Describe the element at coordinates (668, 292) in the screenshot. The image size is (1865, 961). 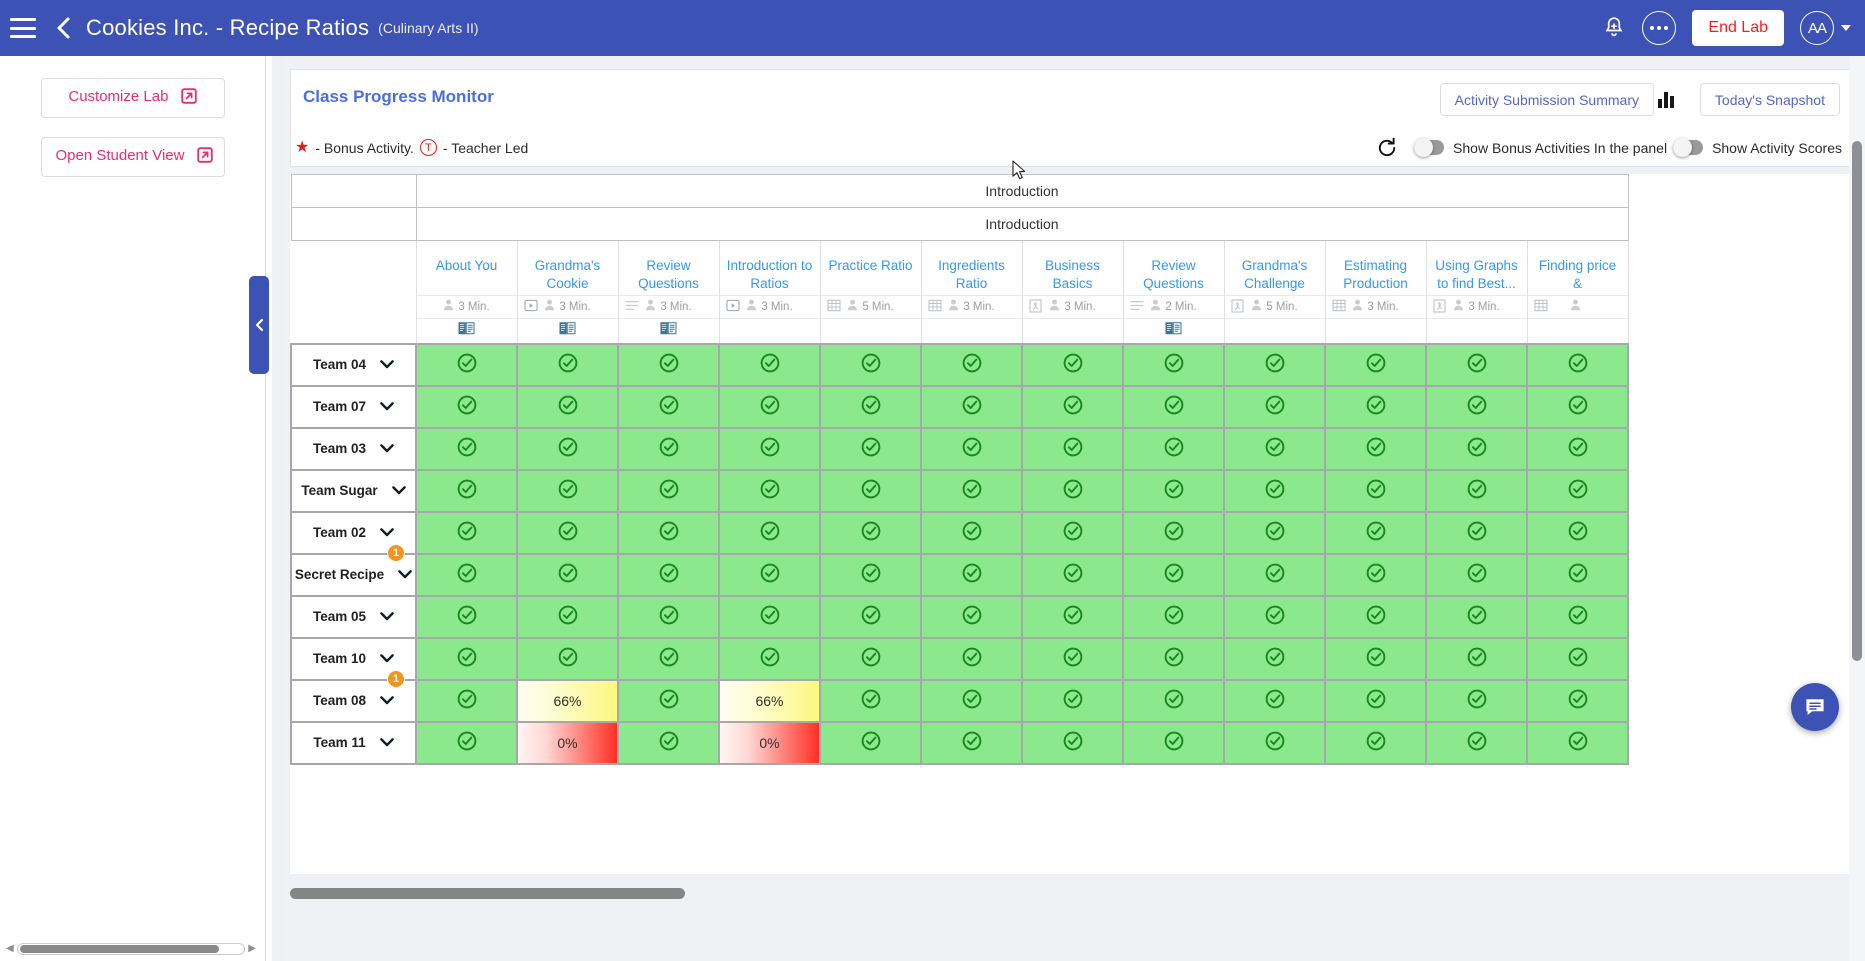
I see `activity-column-header: Review Questions 3 Min.` at that location.